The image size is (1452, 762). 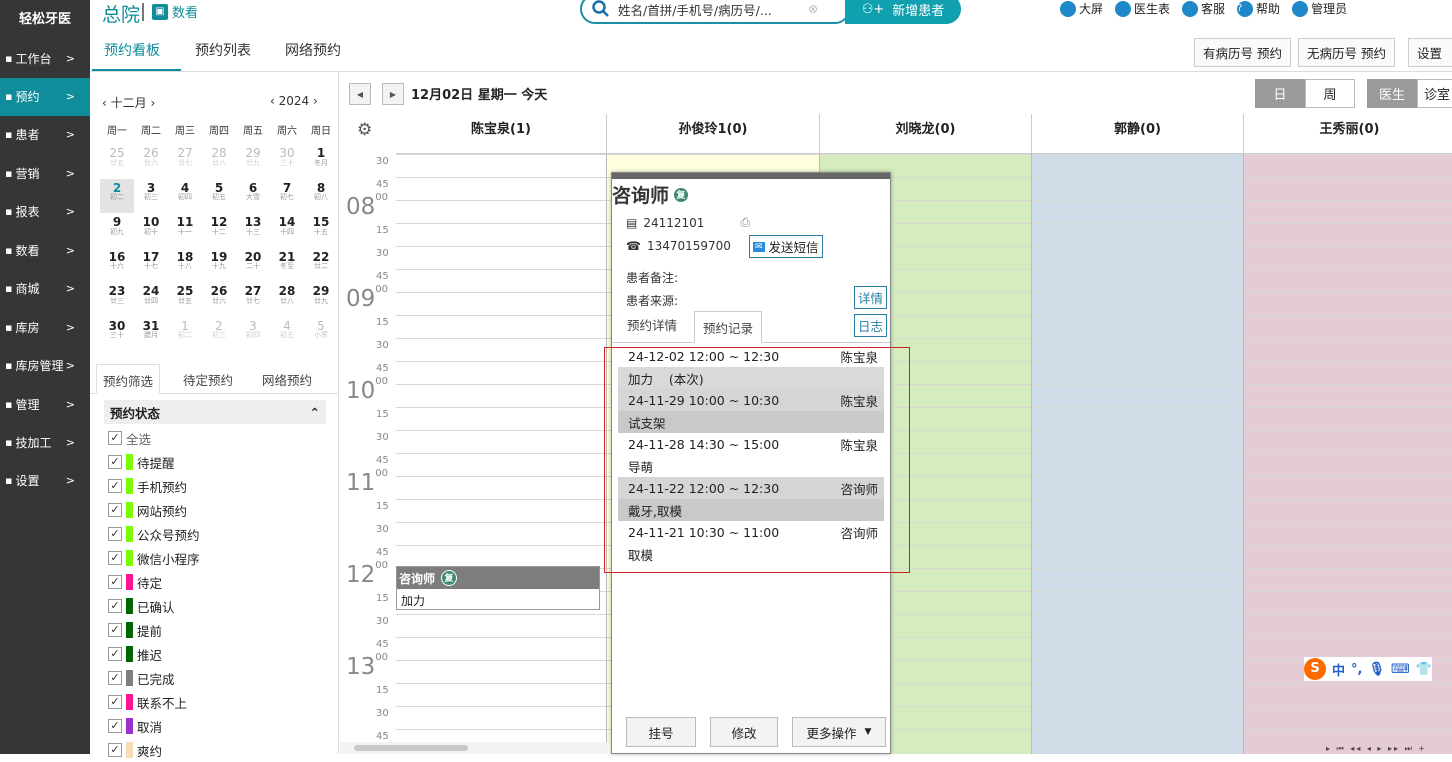 What do you see at coordinates (154, 630) in the screenshot?
I see `status-filter-row: ✓ 提前` at bounding box center [154, 630].